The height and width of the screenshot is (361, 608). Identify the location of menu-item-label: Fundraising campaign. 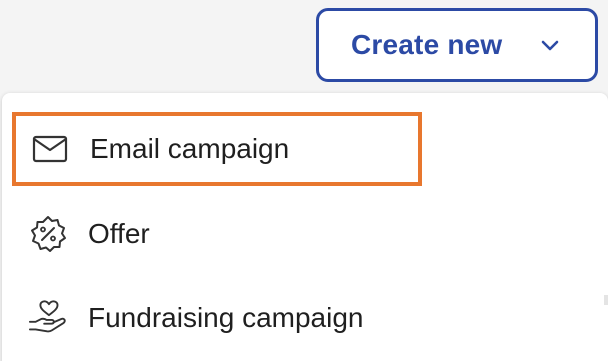
(226, 317).